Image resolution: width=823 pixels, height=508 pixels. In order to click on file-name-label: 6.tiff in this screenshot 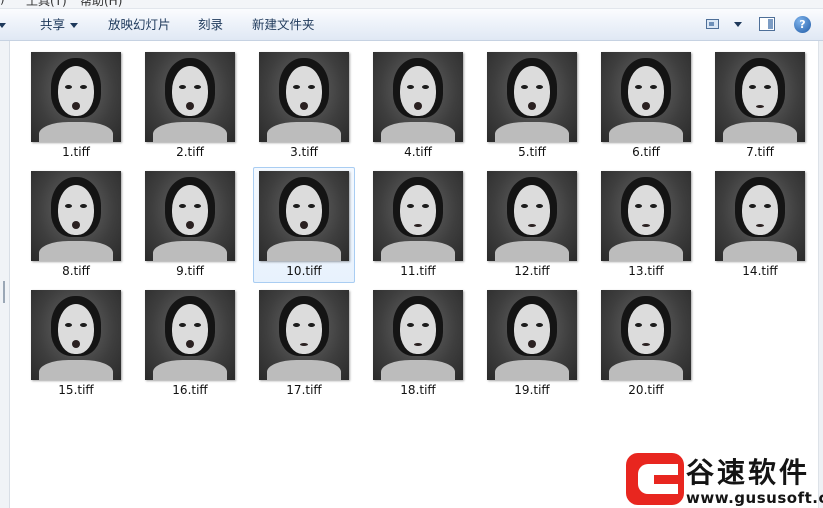, I will do `click(646, 152)`.